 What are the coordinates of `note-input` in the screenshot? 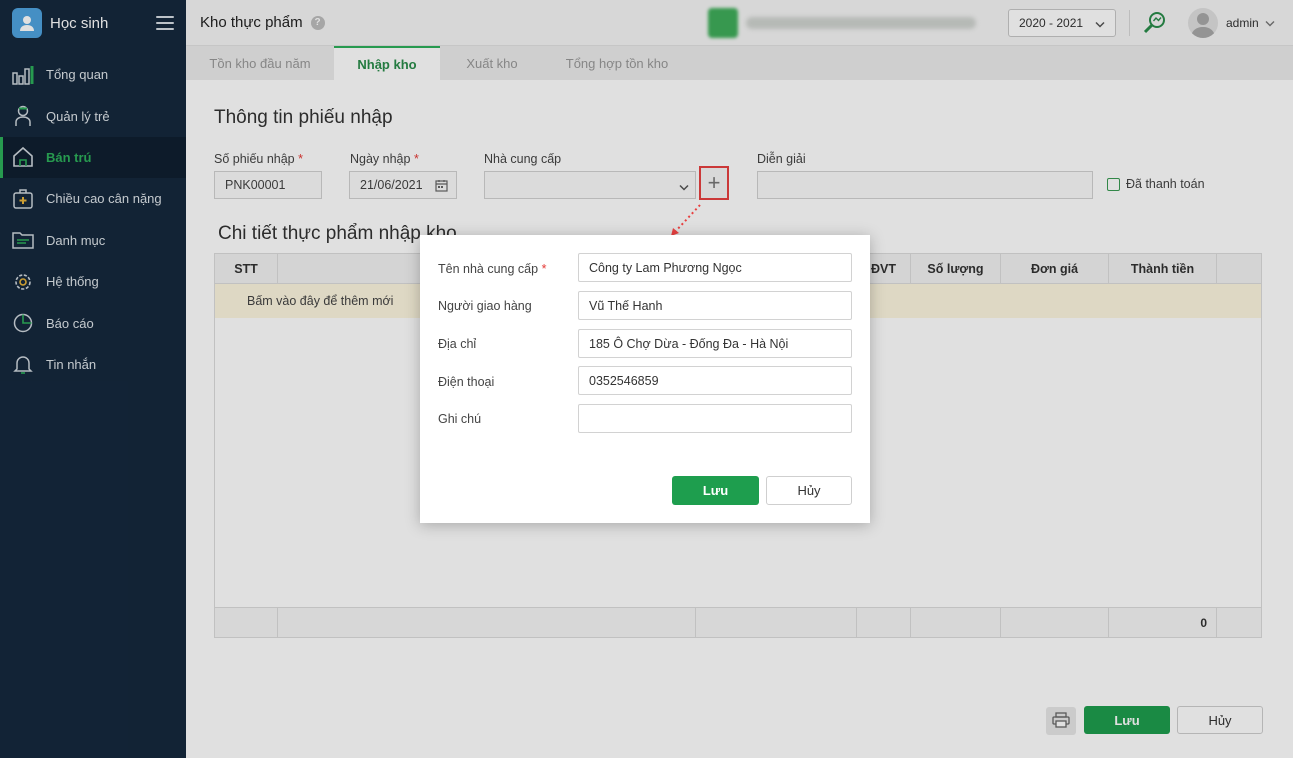 It's located at (715, 418).